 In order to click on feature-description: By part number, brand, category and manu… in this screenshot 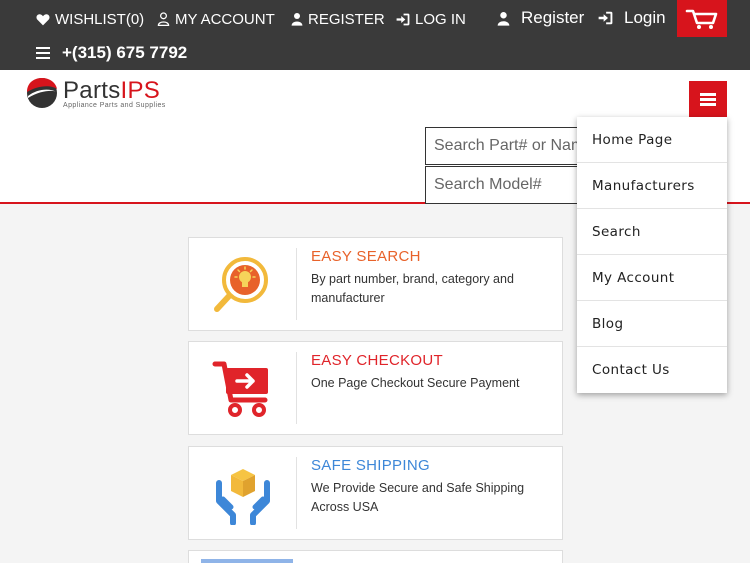, I will do `click(412, 288)`.